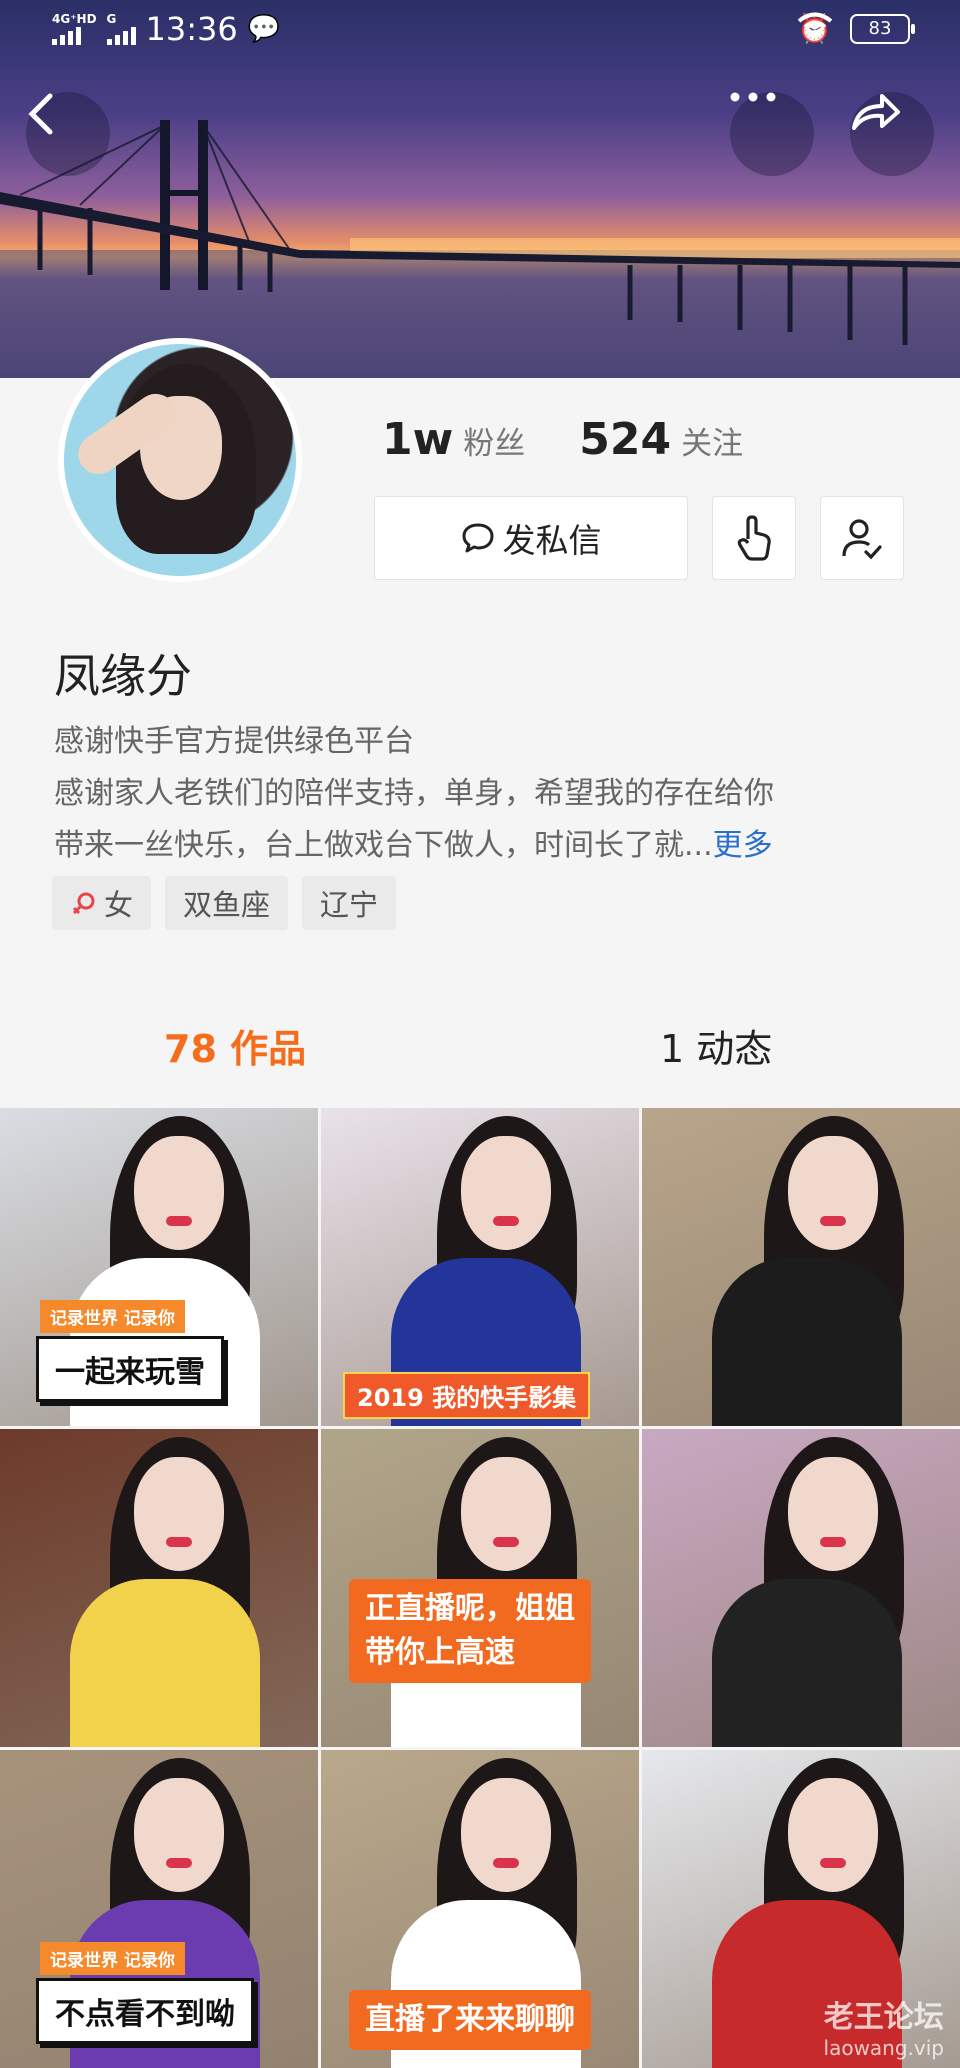 The image size is (960, 2068). I want to click on tap-gesture-button, so click(754, 538).